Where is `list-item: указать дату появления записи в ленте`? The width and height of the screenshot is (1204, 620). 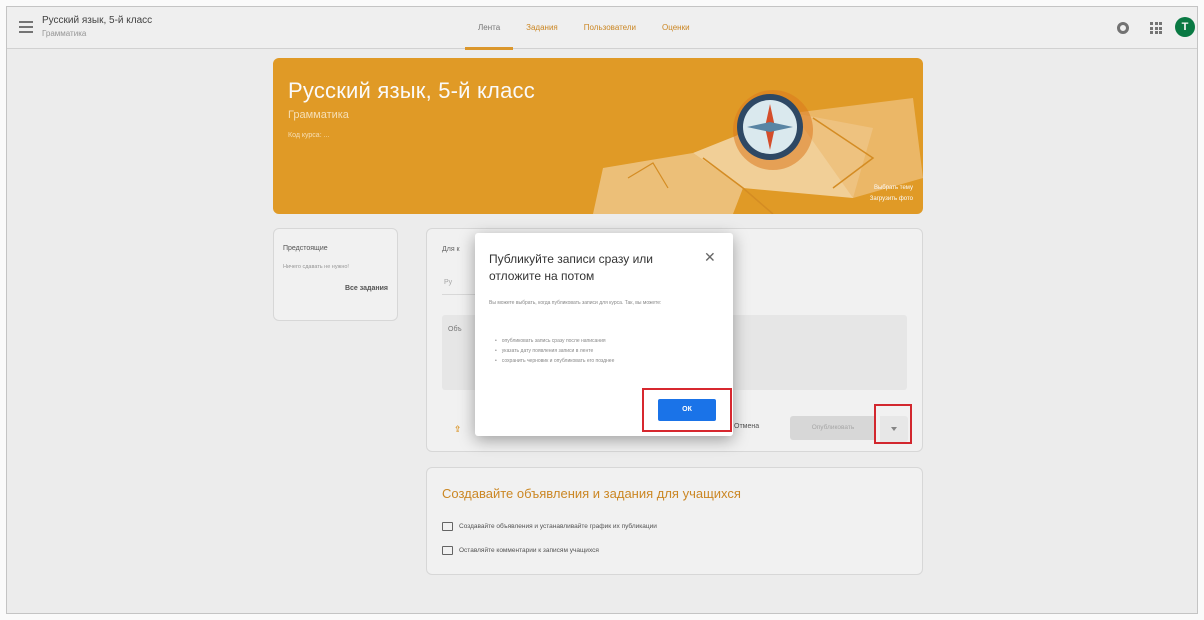 list-item: указать дату появления записи в ленте is located at coordinates (607, 351).